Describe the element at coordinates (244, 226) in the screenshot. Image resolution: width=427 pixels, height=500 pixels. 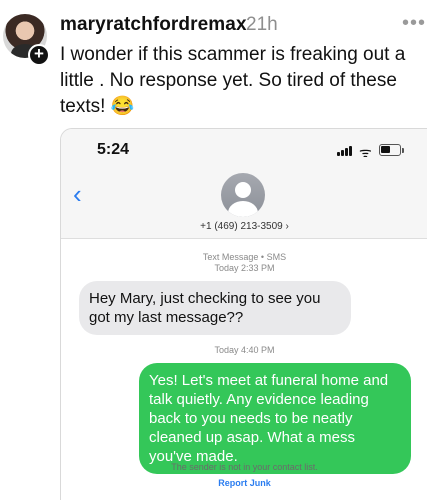
I see `contact-number: +1 (469) 213-3509 ›` at that location.